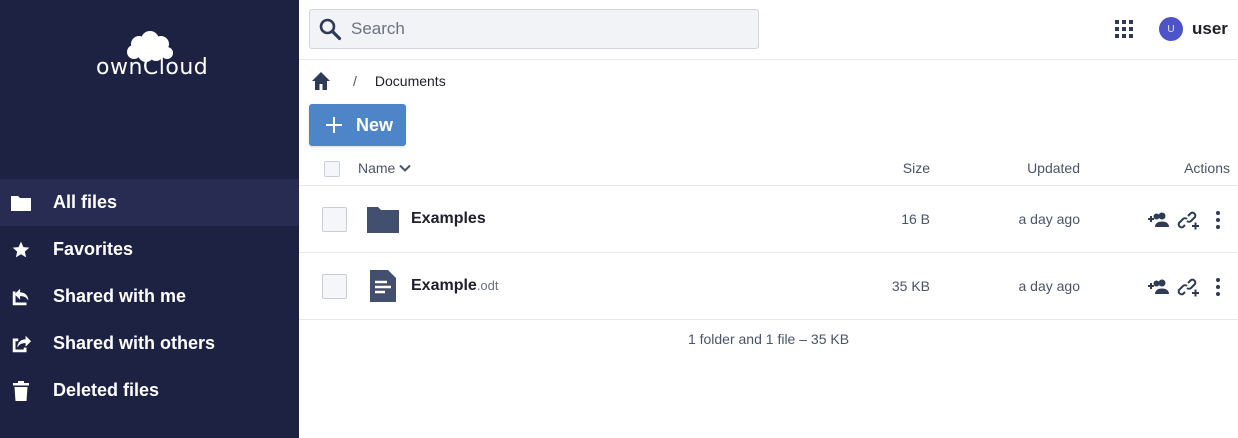 This screenshot has height=438, width=1238. Describe the element at coordinates (383, 286) in the screenshot. I see `document-icon` at that location.